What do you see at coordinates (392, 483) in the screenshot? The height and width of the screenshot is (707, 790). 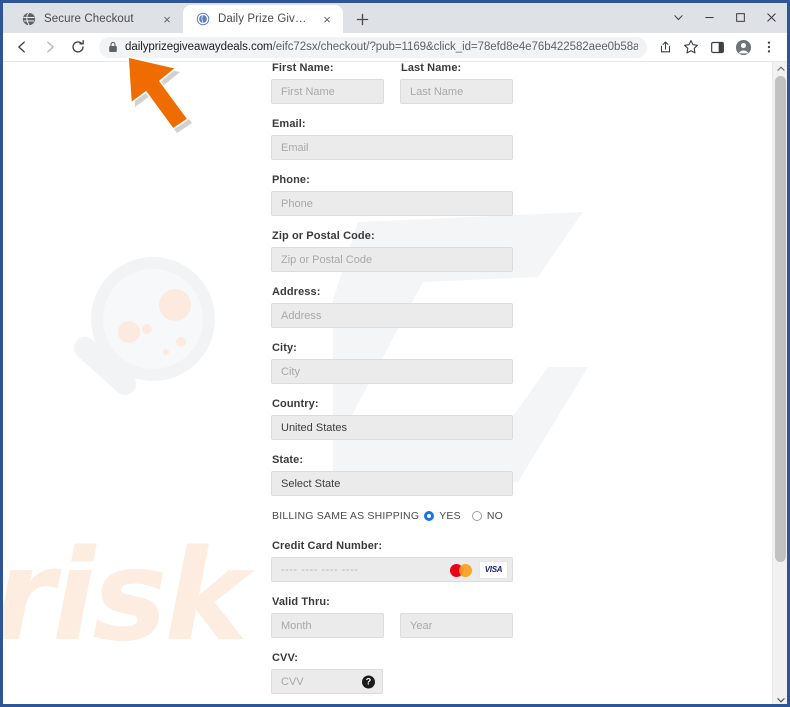 I see `state-select: Select State` at bounding box center [392, 483].